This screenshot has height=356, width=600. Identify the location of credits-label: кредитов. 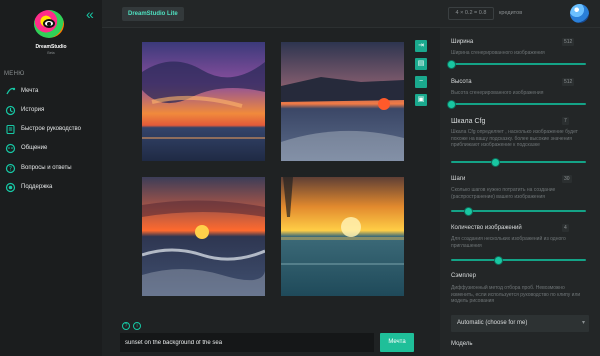
(511, 13).